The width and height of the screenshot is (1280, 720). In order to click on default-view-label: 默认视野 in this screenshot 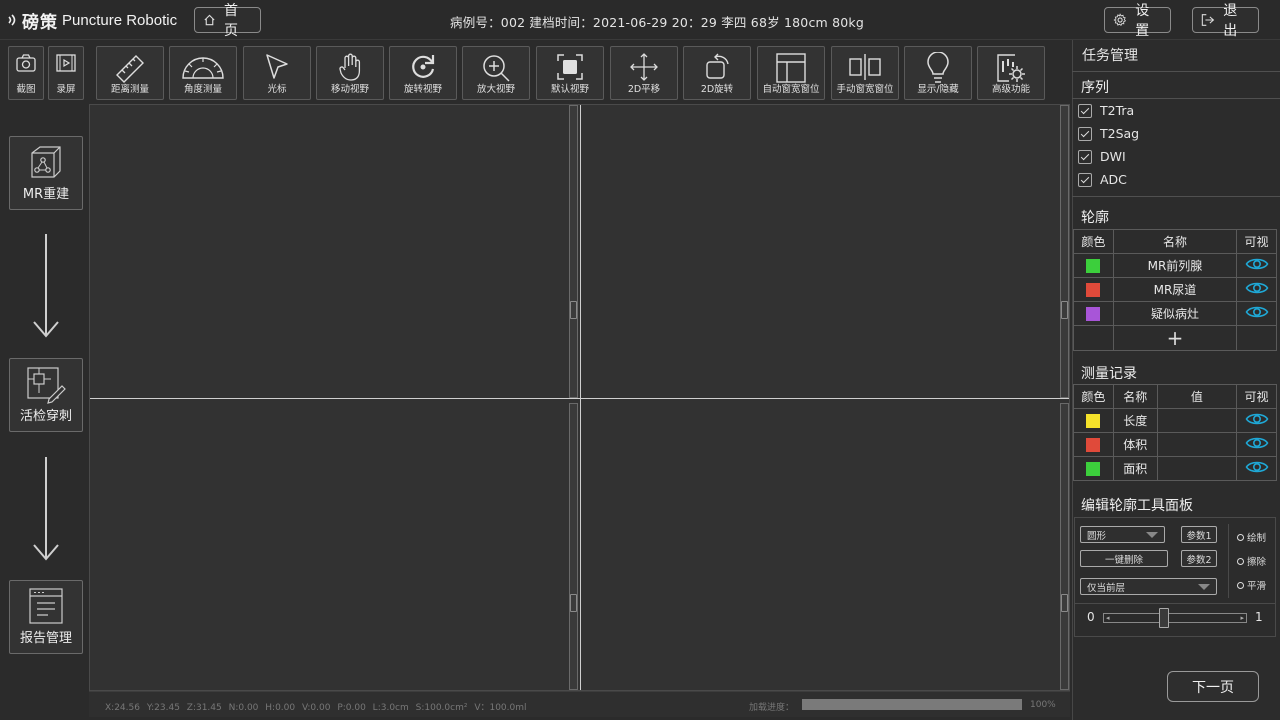, I will do `click(569, 89)`.